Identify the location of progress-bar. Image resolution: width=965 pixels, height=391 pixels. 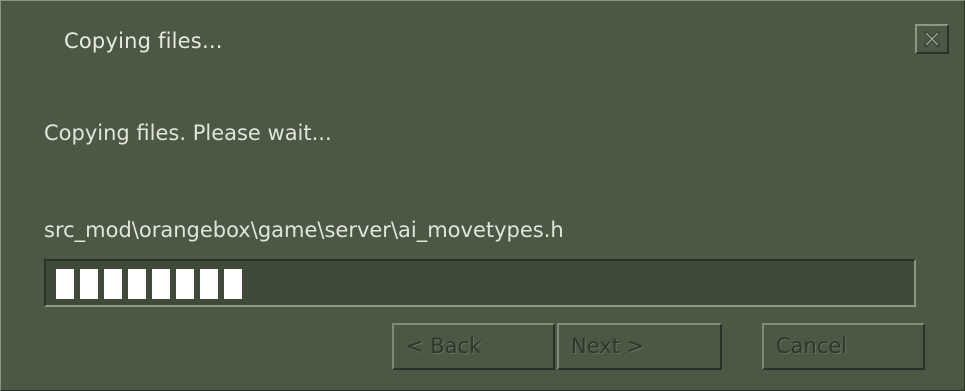
(480, 283).